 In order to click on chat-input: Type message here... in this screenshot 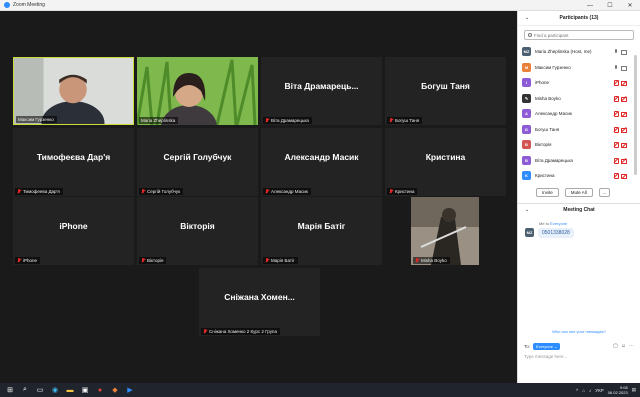, I will do `click(545, 356)`.